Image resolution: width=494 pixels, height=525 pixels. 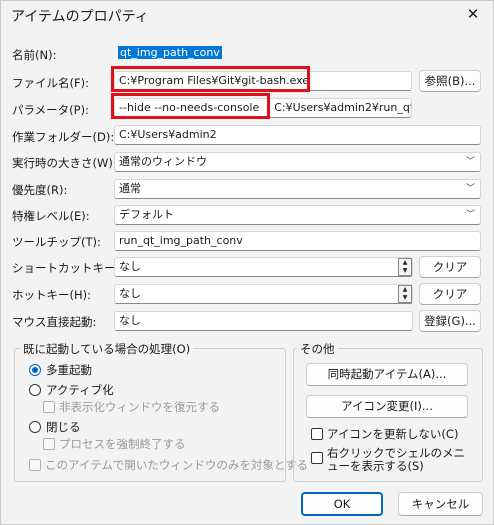 I want to click on priority-label: 優先度(R):, so click(x=40, y=190).